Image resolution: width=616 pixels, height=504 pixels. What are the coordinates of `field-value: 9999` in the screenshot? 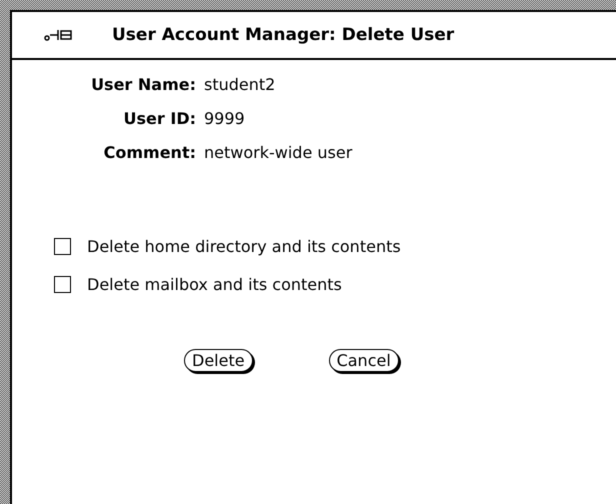 It's located at (225, 118).